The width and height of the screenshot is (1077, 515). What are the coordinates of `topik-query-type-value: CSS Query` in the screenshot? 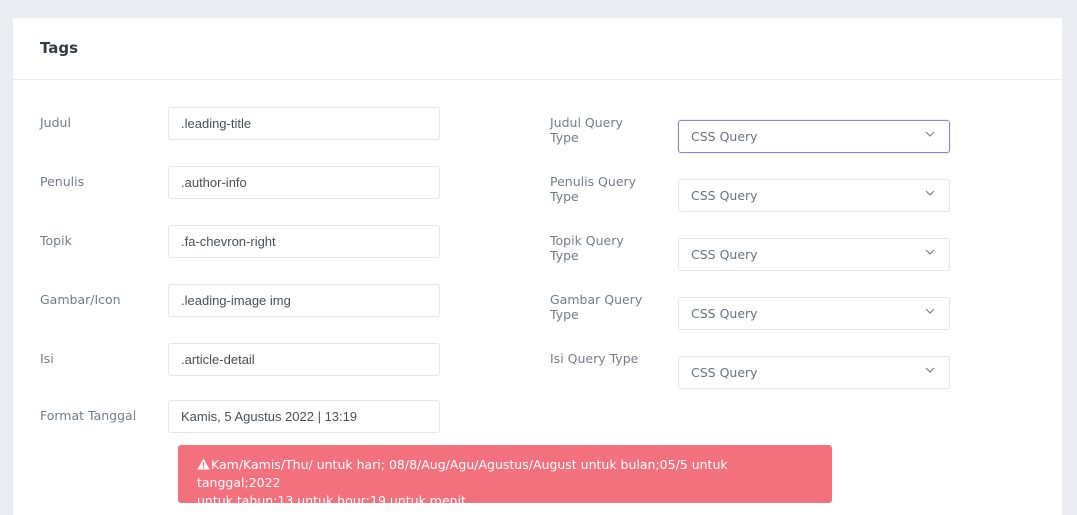 It's located at (724, 254).